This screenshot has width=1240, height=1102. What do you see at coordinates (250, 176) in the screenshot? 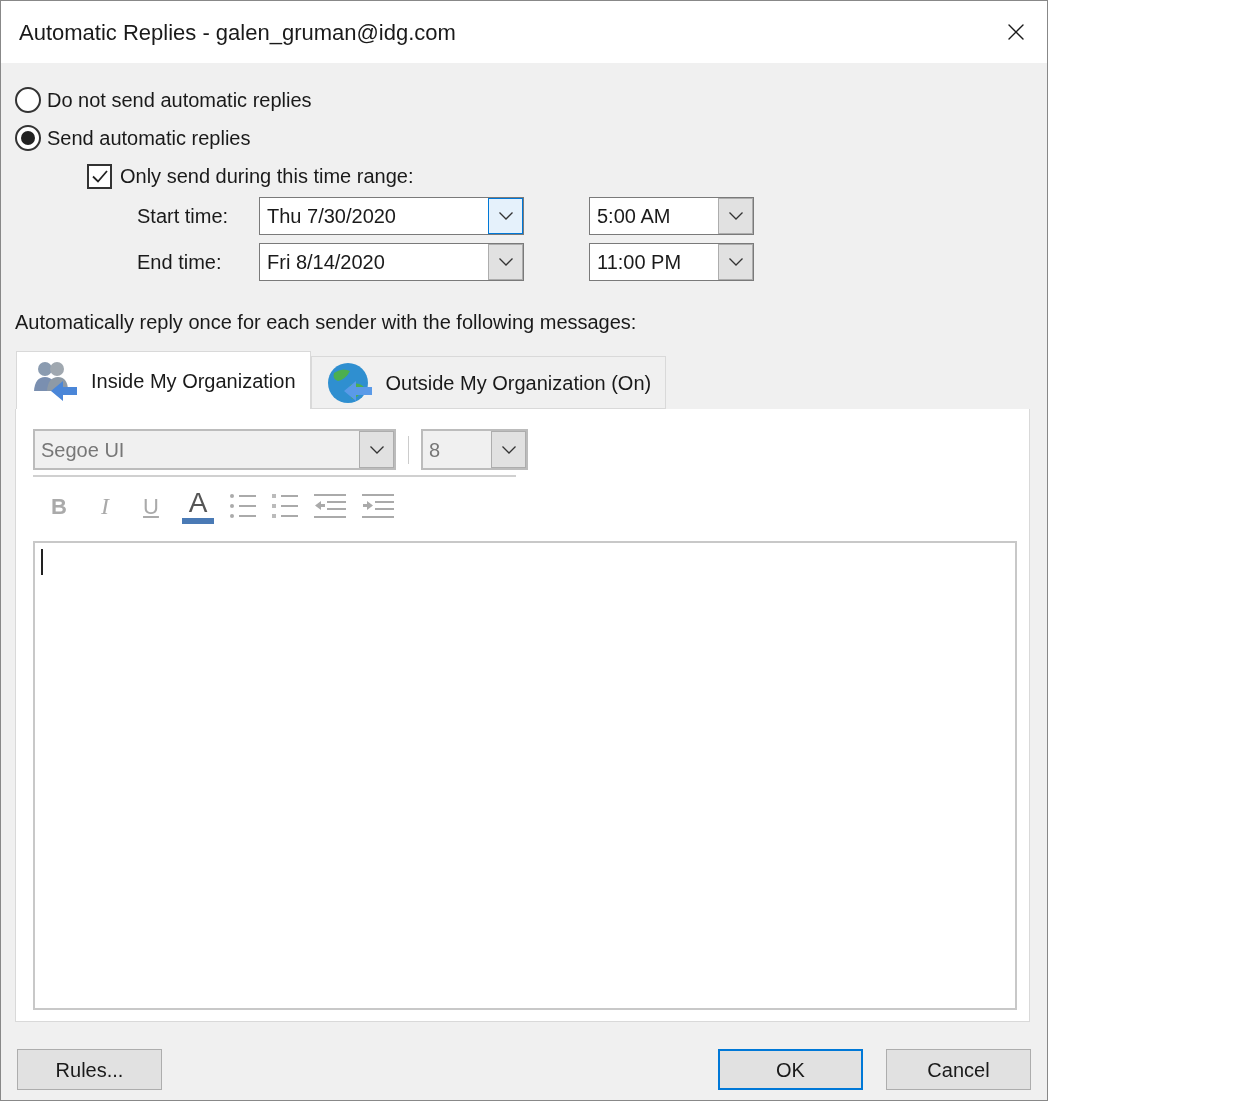
I see `checkbox-option: Only send during this time range:` at bounding box center [250, 176].